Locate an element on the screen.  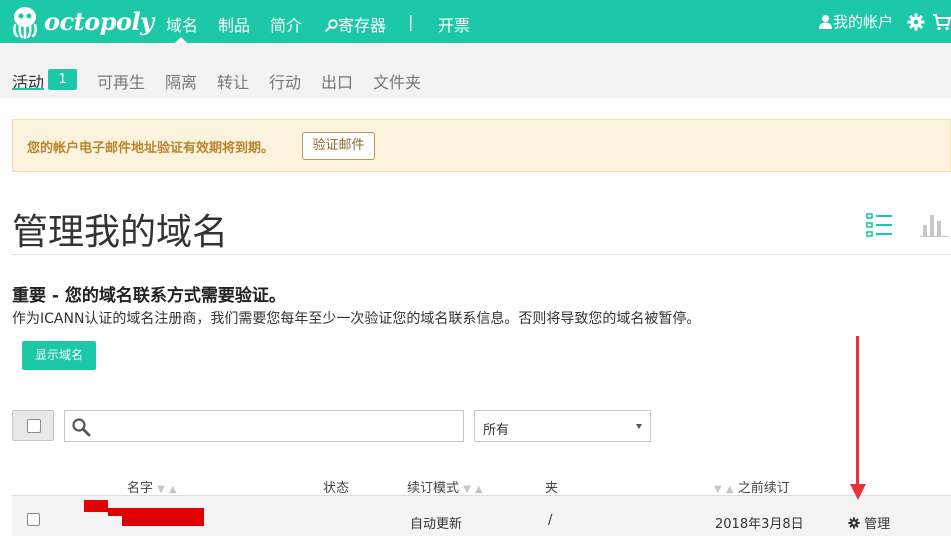
nav-item-products: 制品 is located at coordinates (234, 24).